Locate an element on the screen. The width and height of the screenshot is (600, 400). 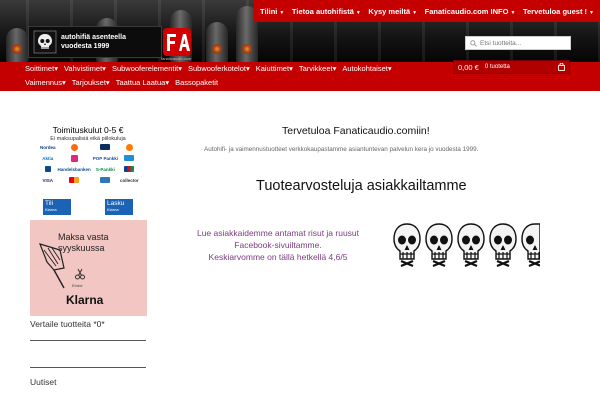
nav-vahvistimet: Vahvistimet▾ is located at coordinates (85, 68).